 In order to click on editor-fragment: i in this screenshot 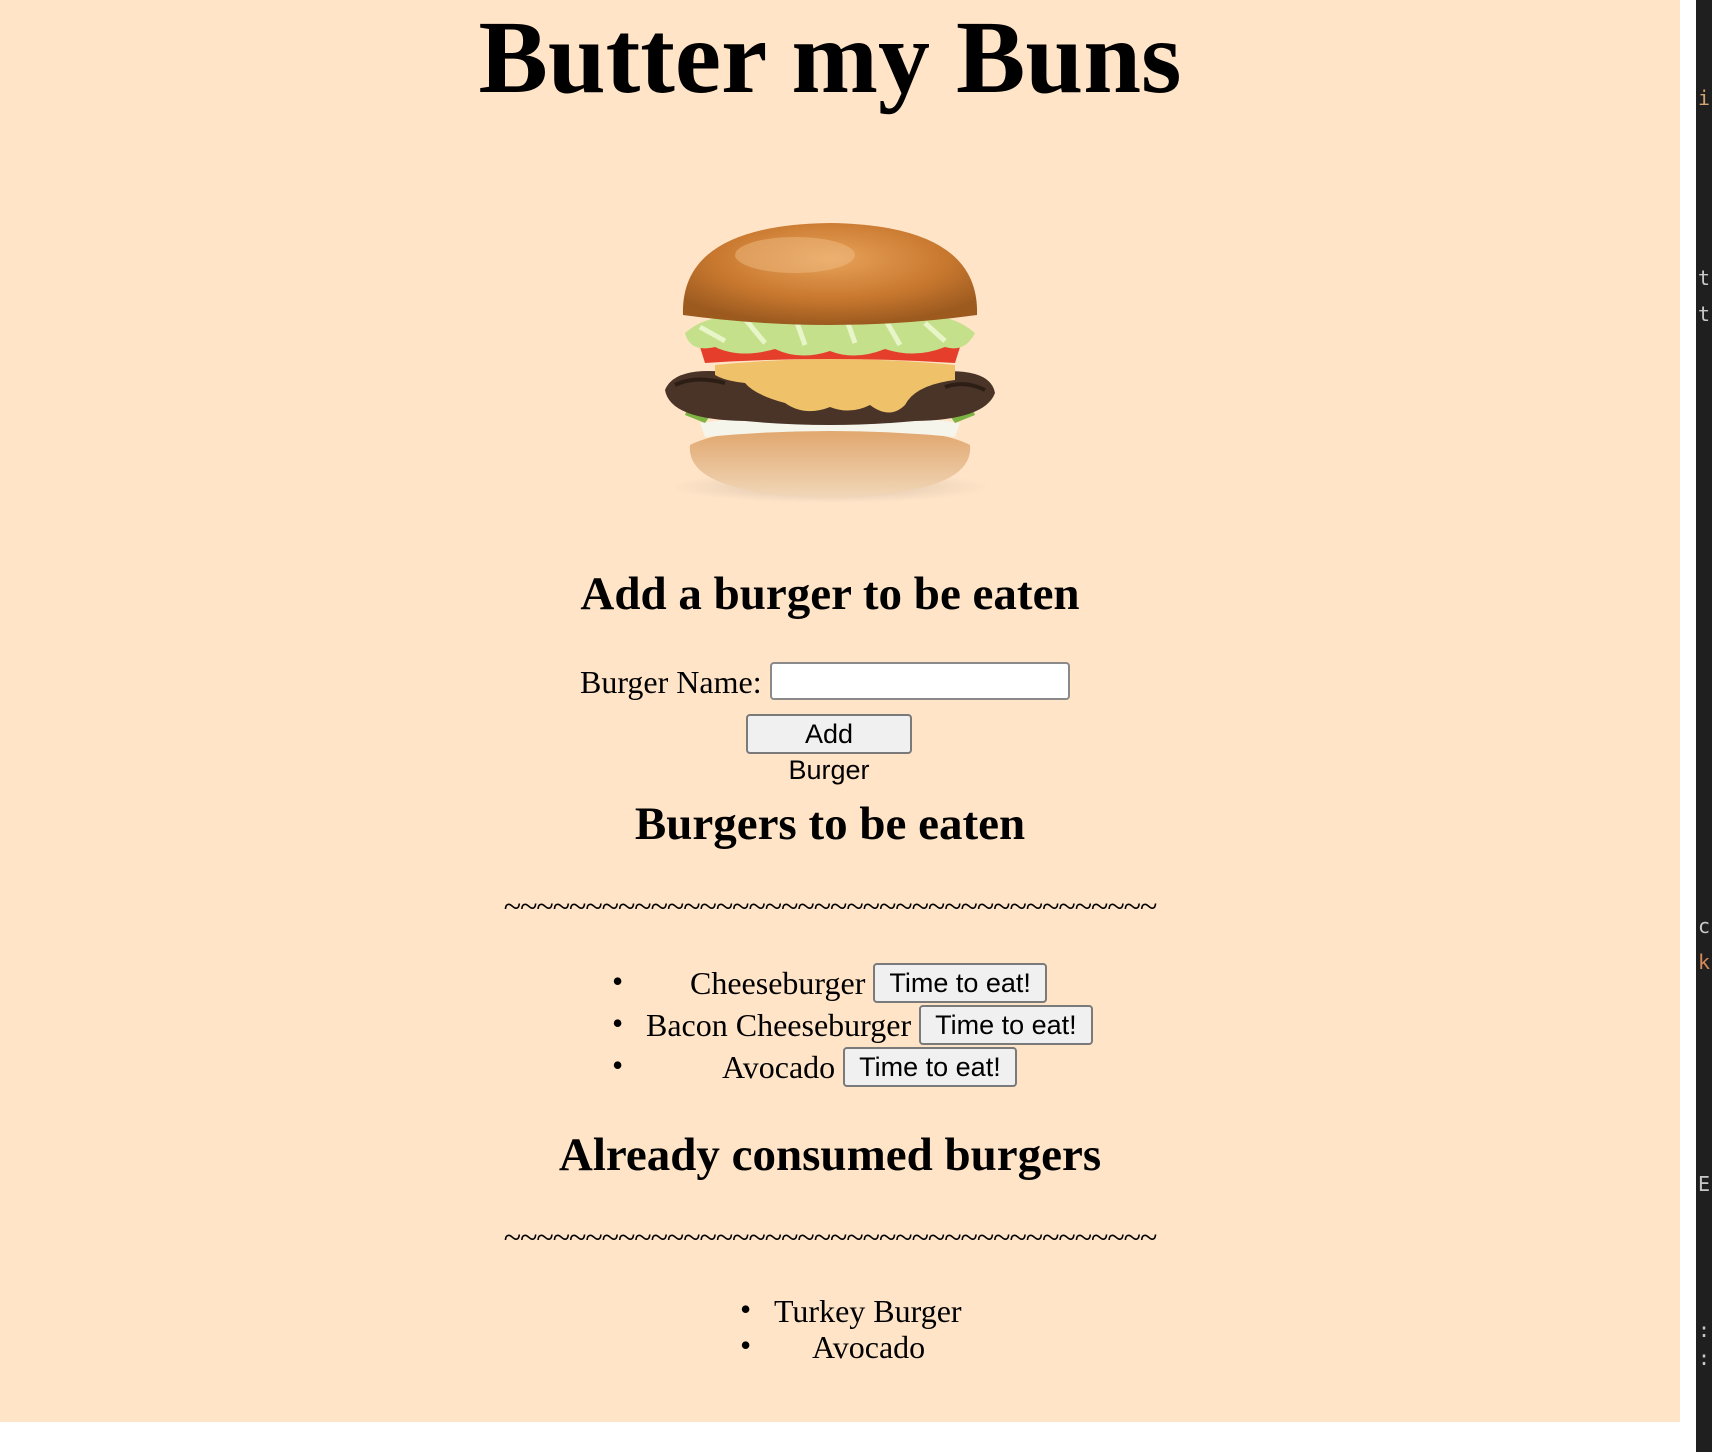, I will do `click(1704, 98)`.